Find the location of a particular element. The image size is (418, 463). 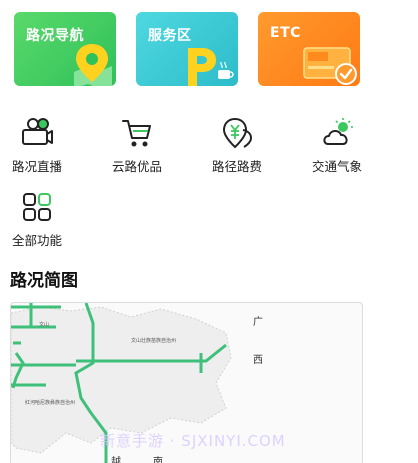

traffic-weather-item: 交通气象 is located at coordinates (337, 145).